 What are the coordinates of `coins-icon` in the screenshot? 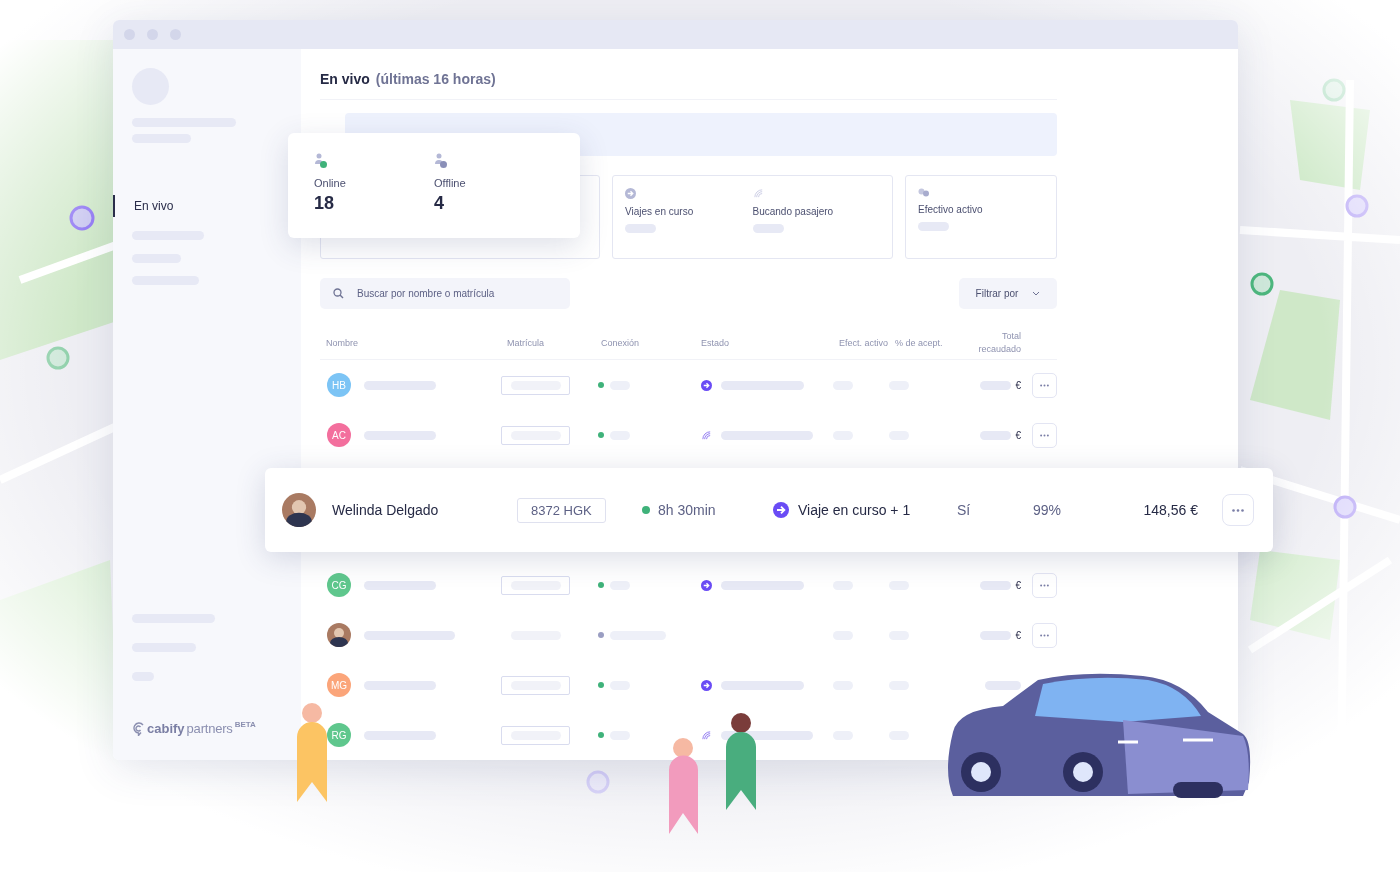 It's located at (924, 192).